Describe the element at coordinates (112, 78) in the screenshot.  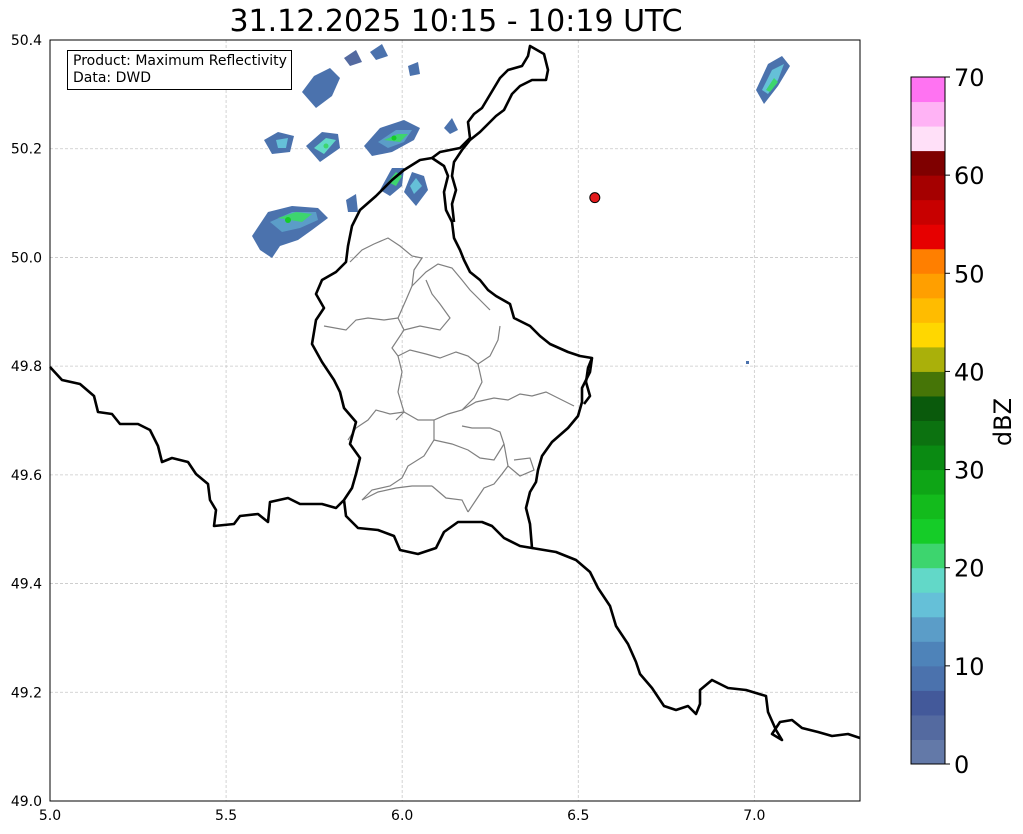
I see `data-source-line: Data: DWD` at that location.